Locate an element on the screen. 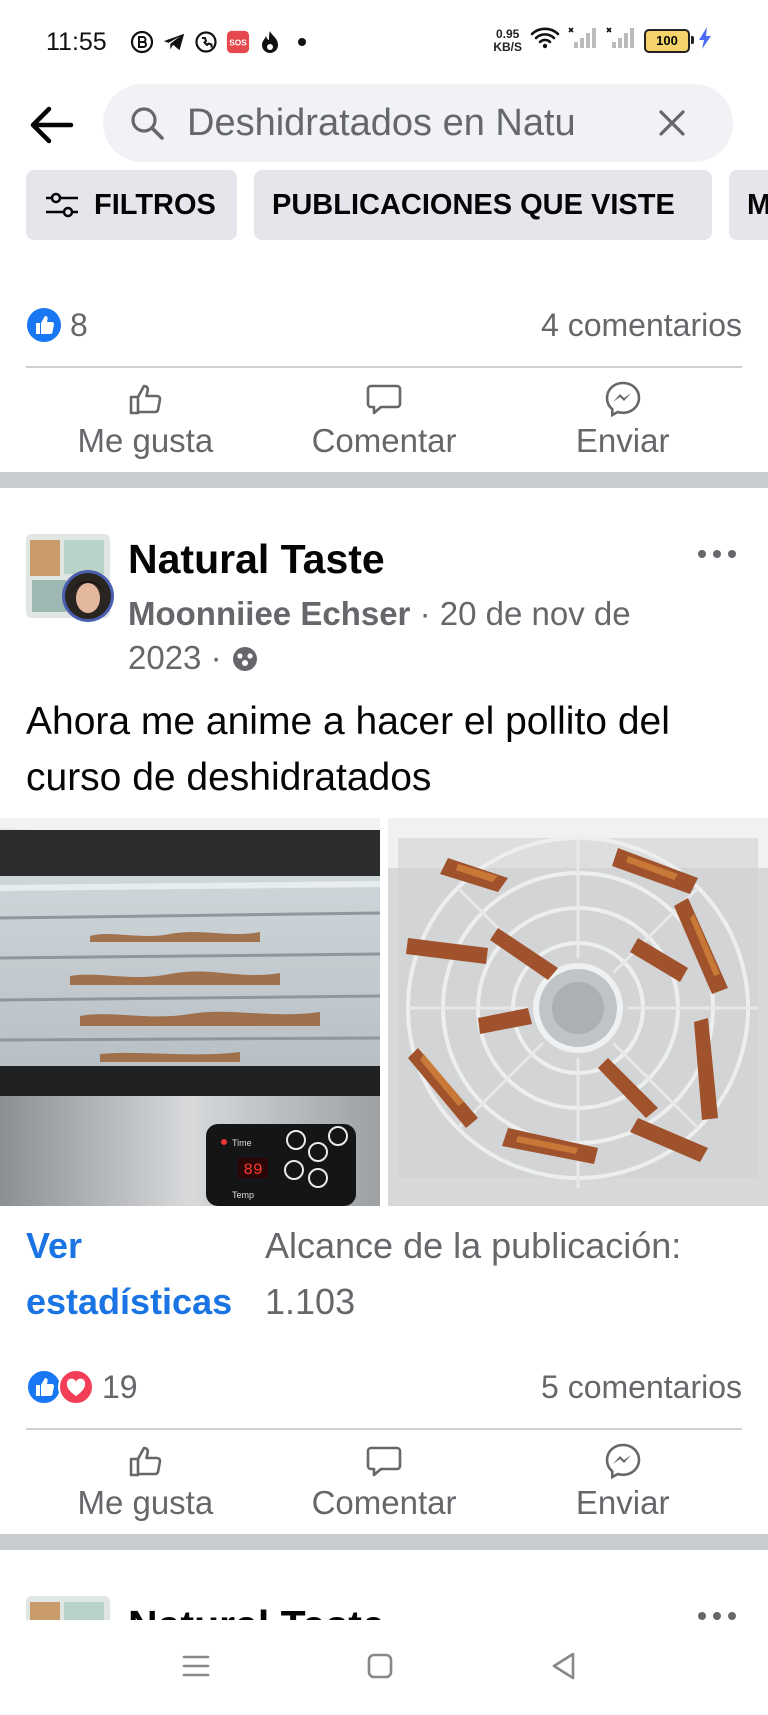 This screenshot has height=1715, width=768. prev-like-count: 8 is located at coordinates (79, 324).